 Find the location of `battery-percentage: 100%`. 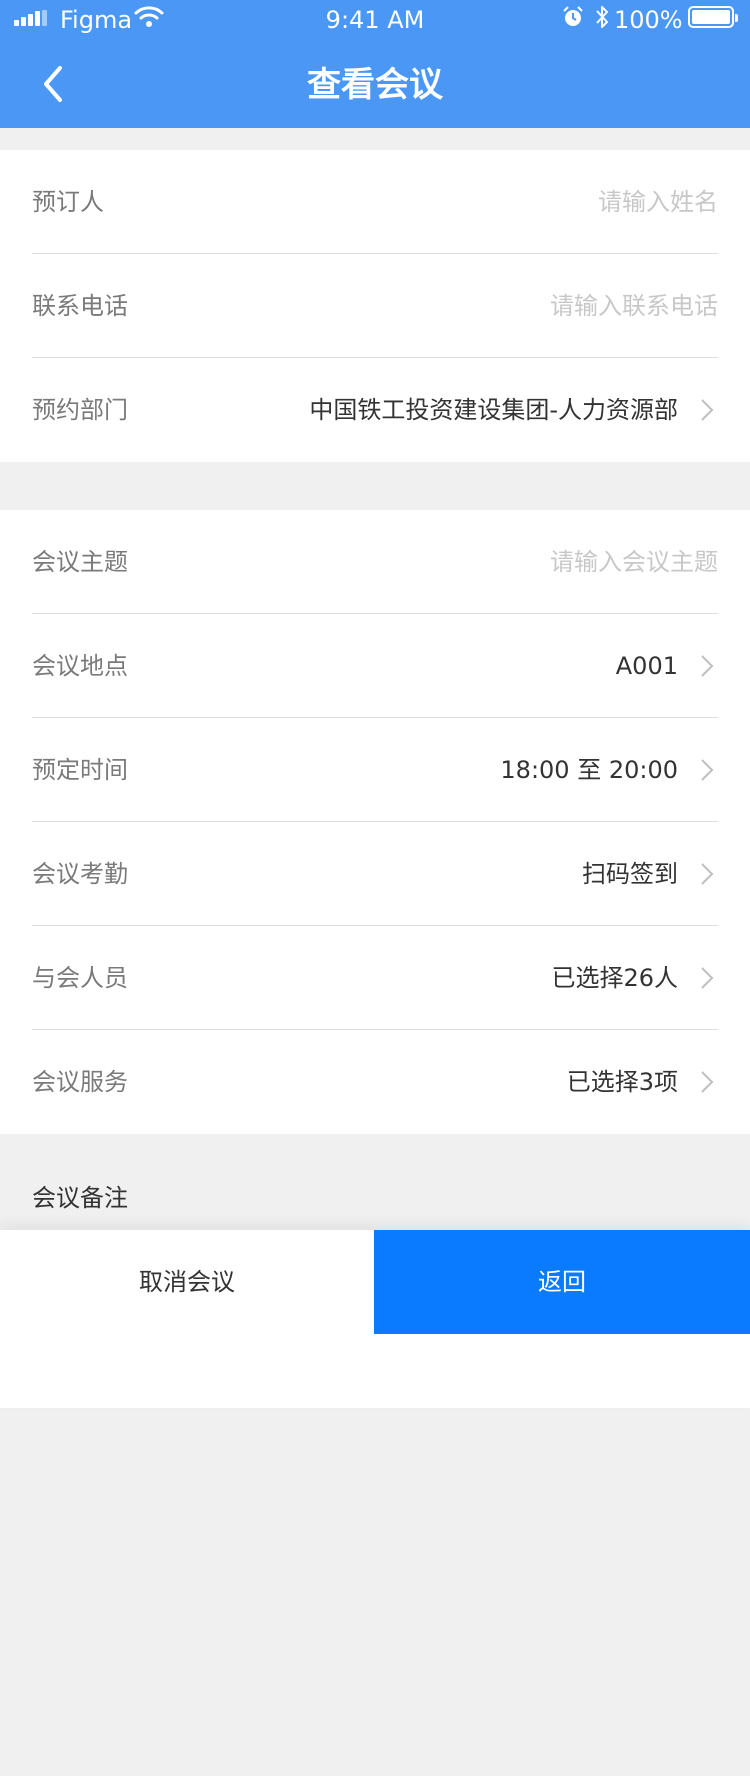

battery-percentage: 100% is located at coordinates (648, 20).